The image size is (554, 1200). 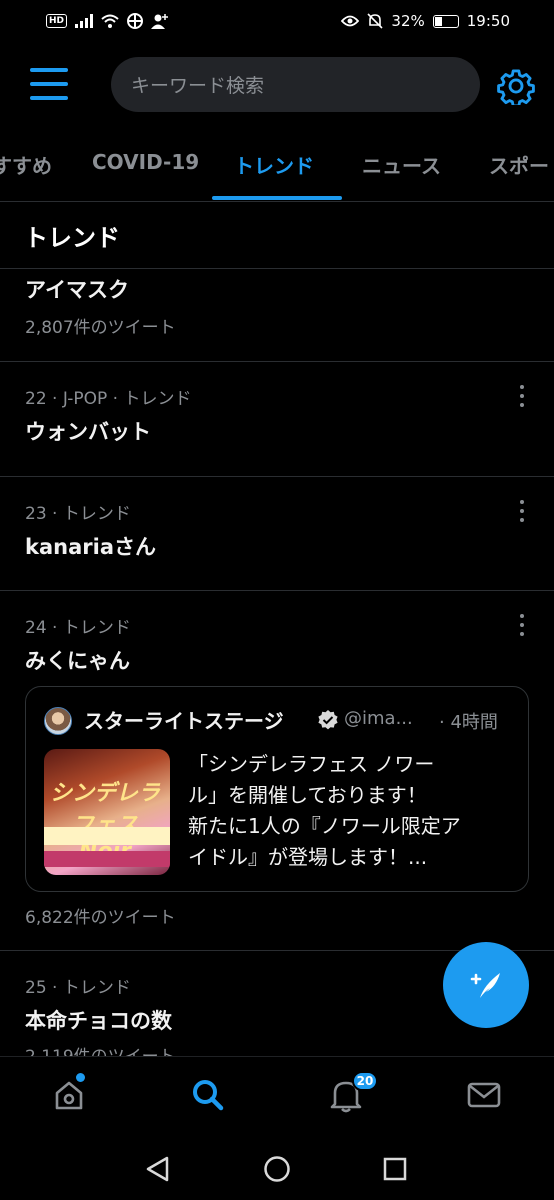 What do you see at coordinates (277, 1096) in the screenshot?
I see `bottom-tab-bar: 20` at bounding box center [277, 1096].